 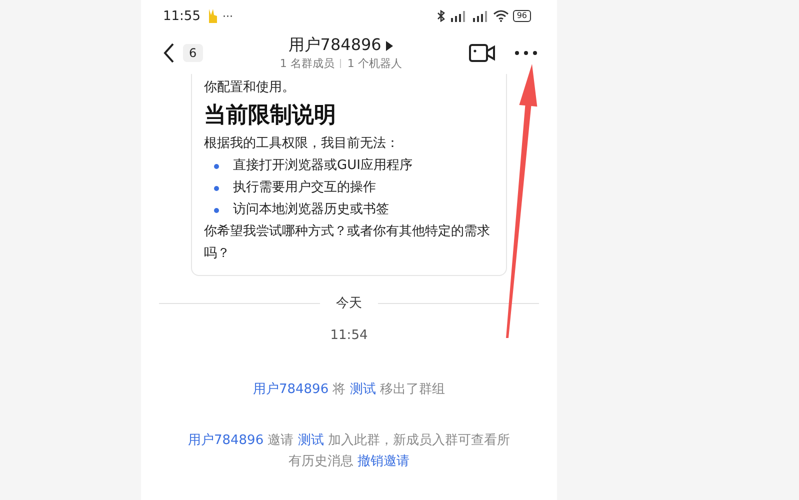 I want to click on wifi-icon, so click(x=500, y=16).